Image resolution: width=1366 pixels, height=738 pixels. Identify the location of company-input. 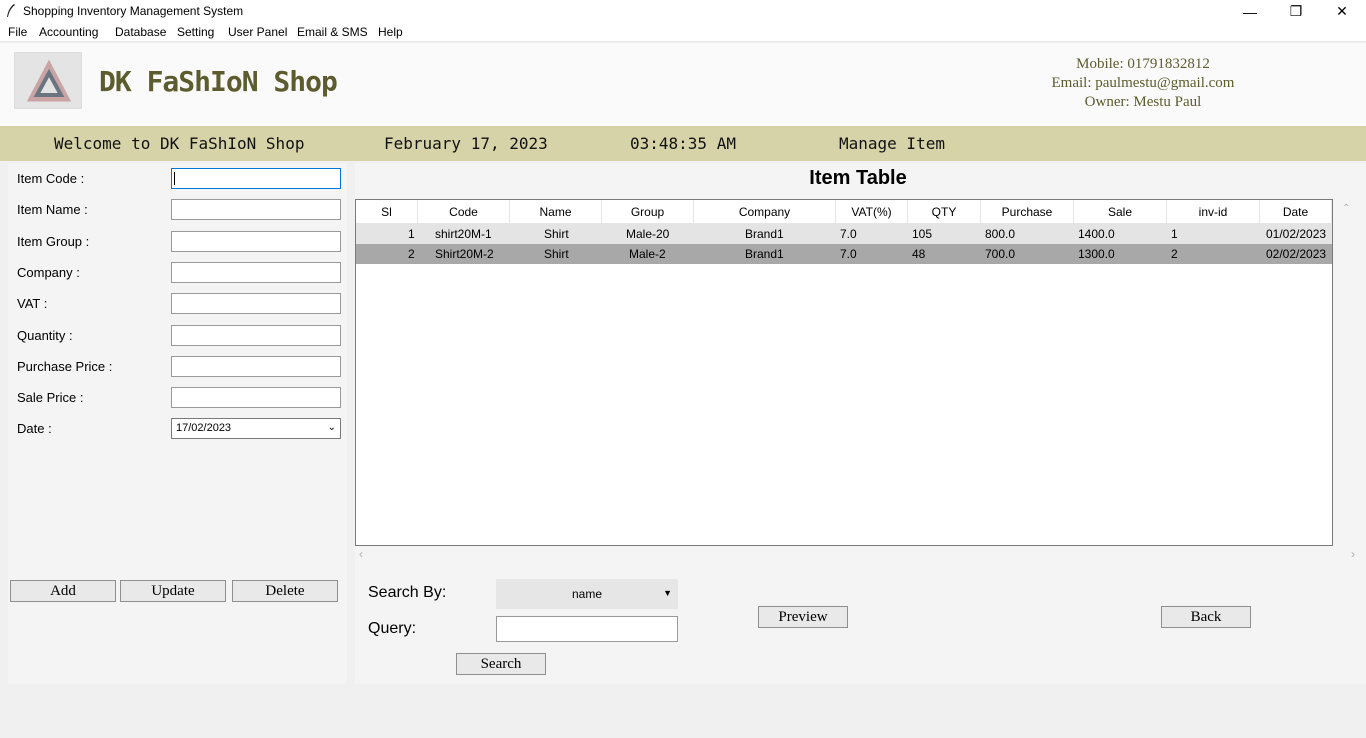
(256, 272).